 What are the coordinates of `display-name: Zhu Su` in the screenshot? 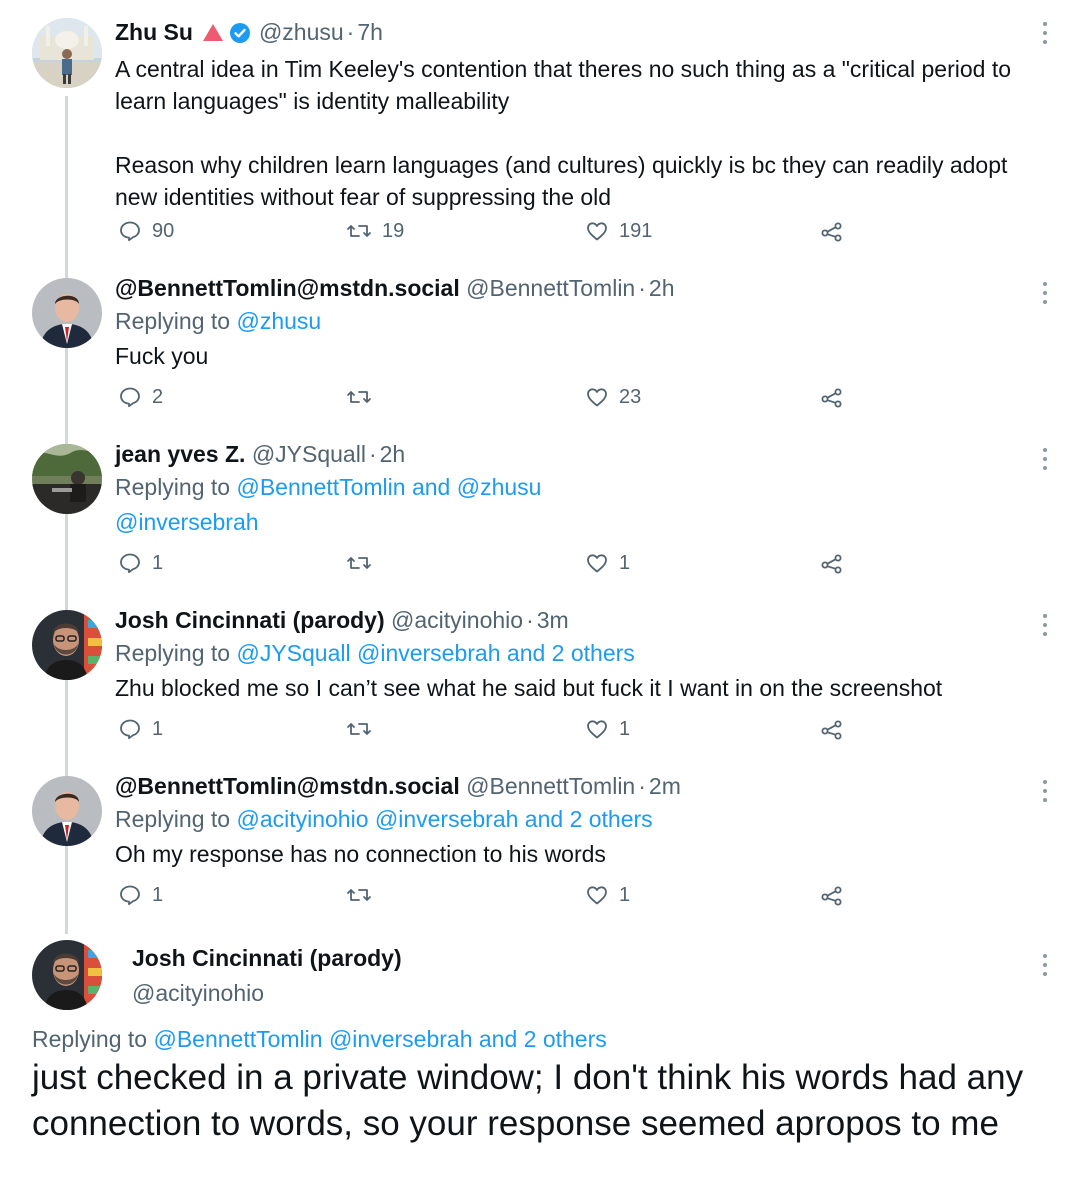 It's located at (154, 32).